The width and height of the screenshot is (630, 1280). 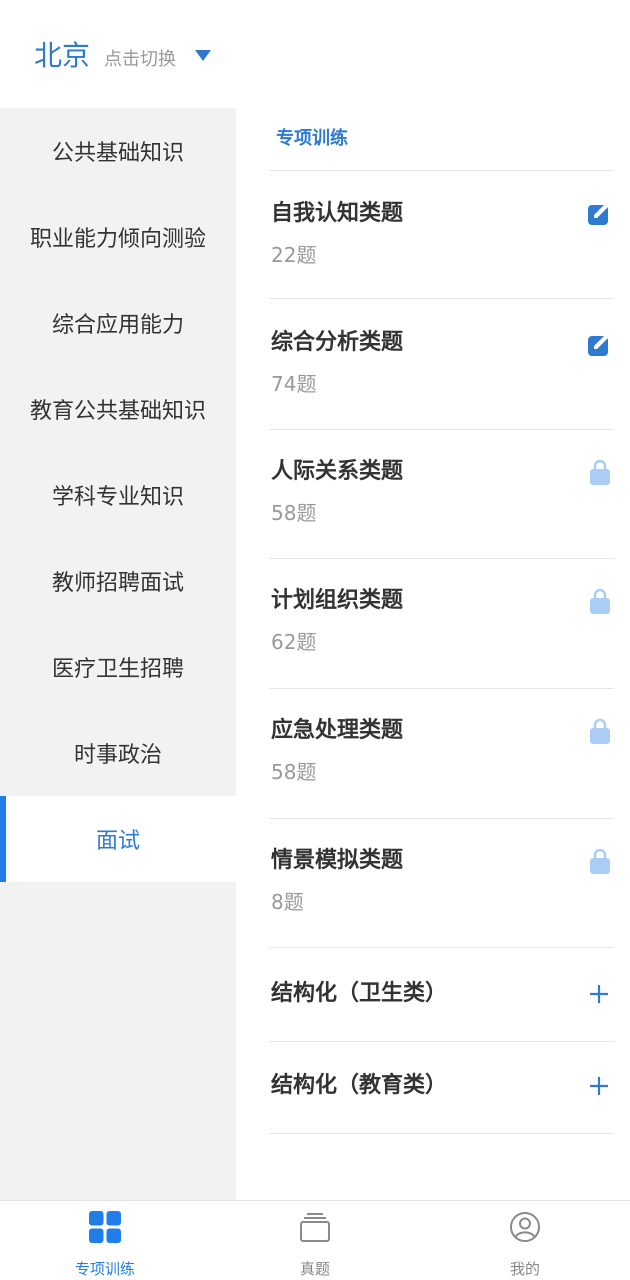 I want to click on item-title: 结构化（卫生类）, so click(x=359, y=993).